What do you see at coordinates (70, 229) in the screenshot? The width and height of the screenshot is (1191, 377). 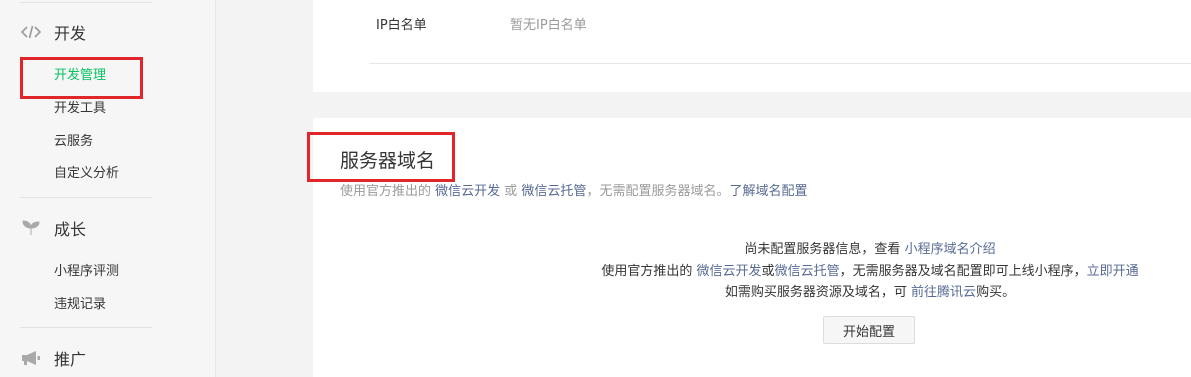 I see `sidebar-section-grow-title: 成长` at bounding box center [70, 229].